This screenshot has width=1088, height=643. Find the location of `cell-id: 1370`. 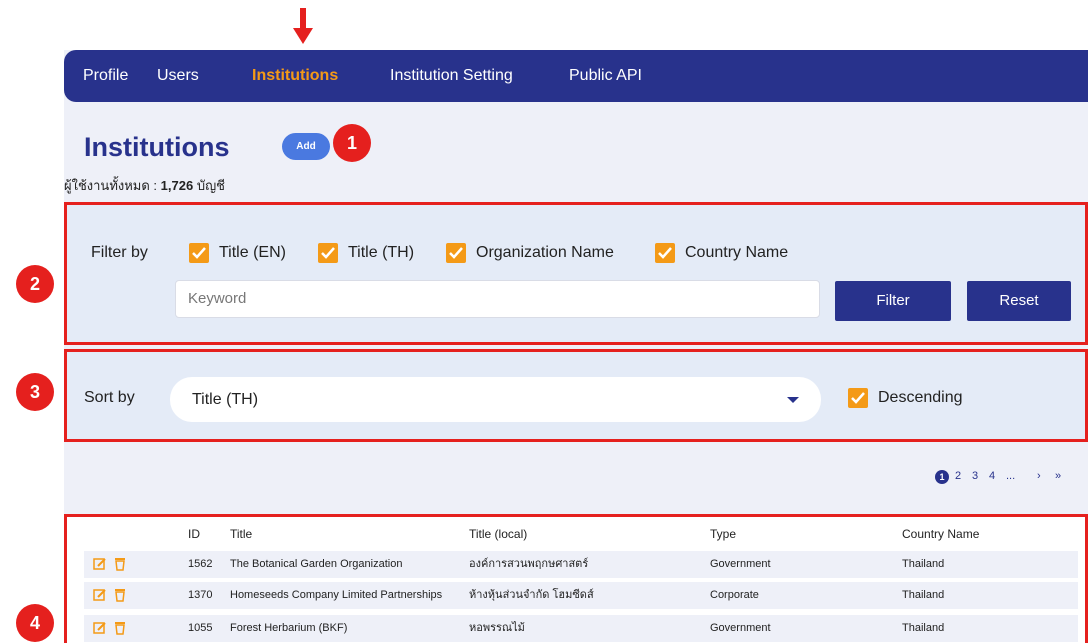

cell-id: 1370 is located at coordinates (200, 595).